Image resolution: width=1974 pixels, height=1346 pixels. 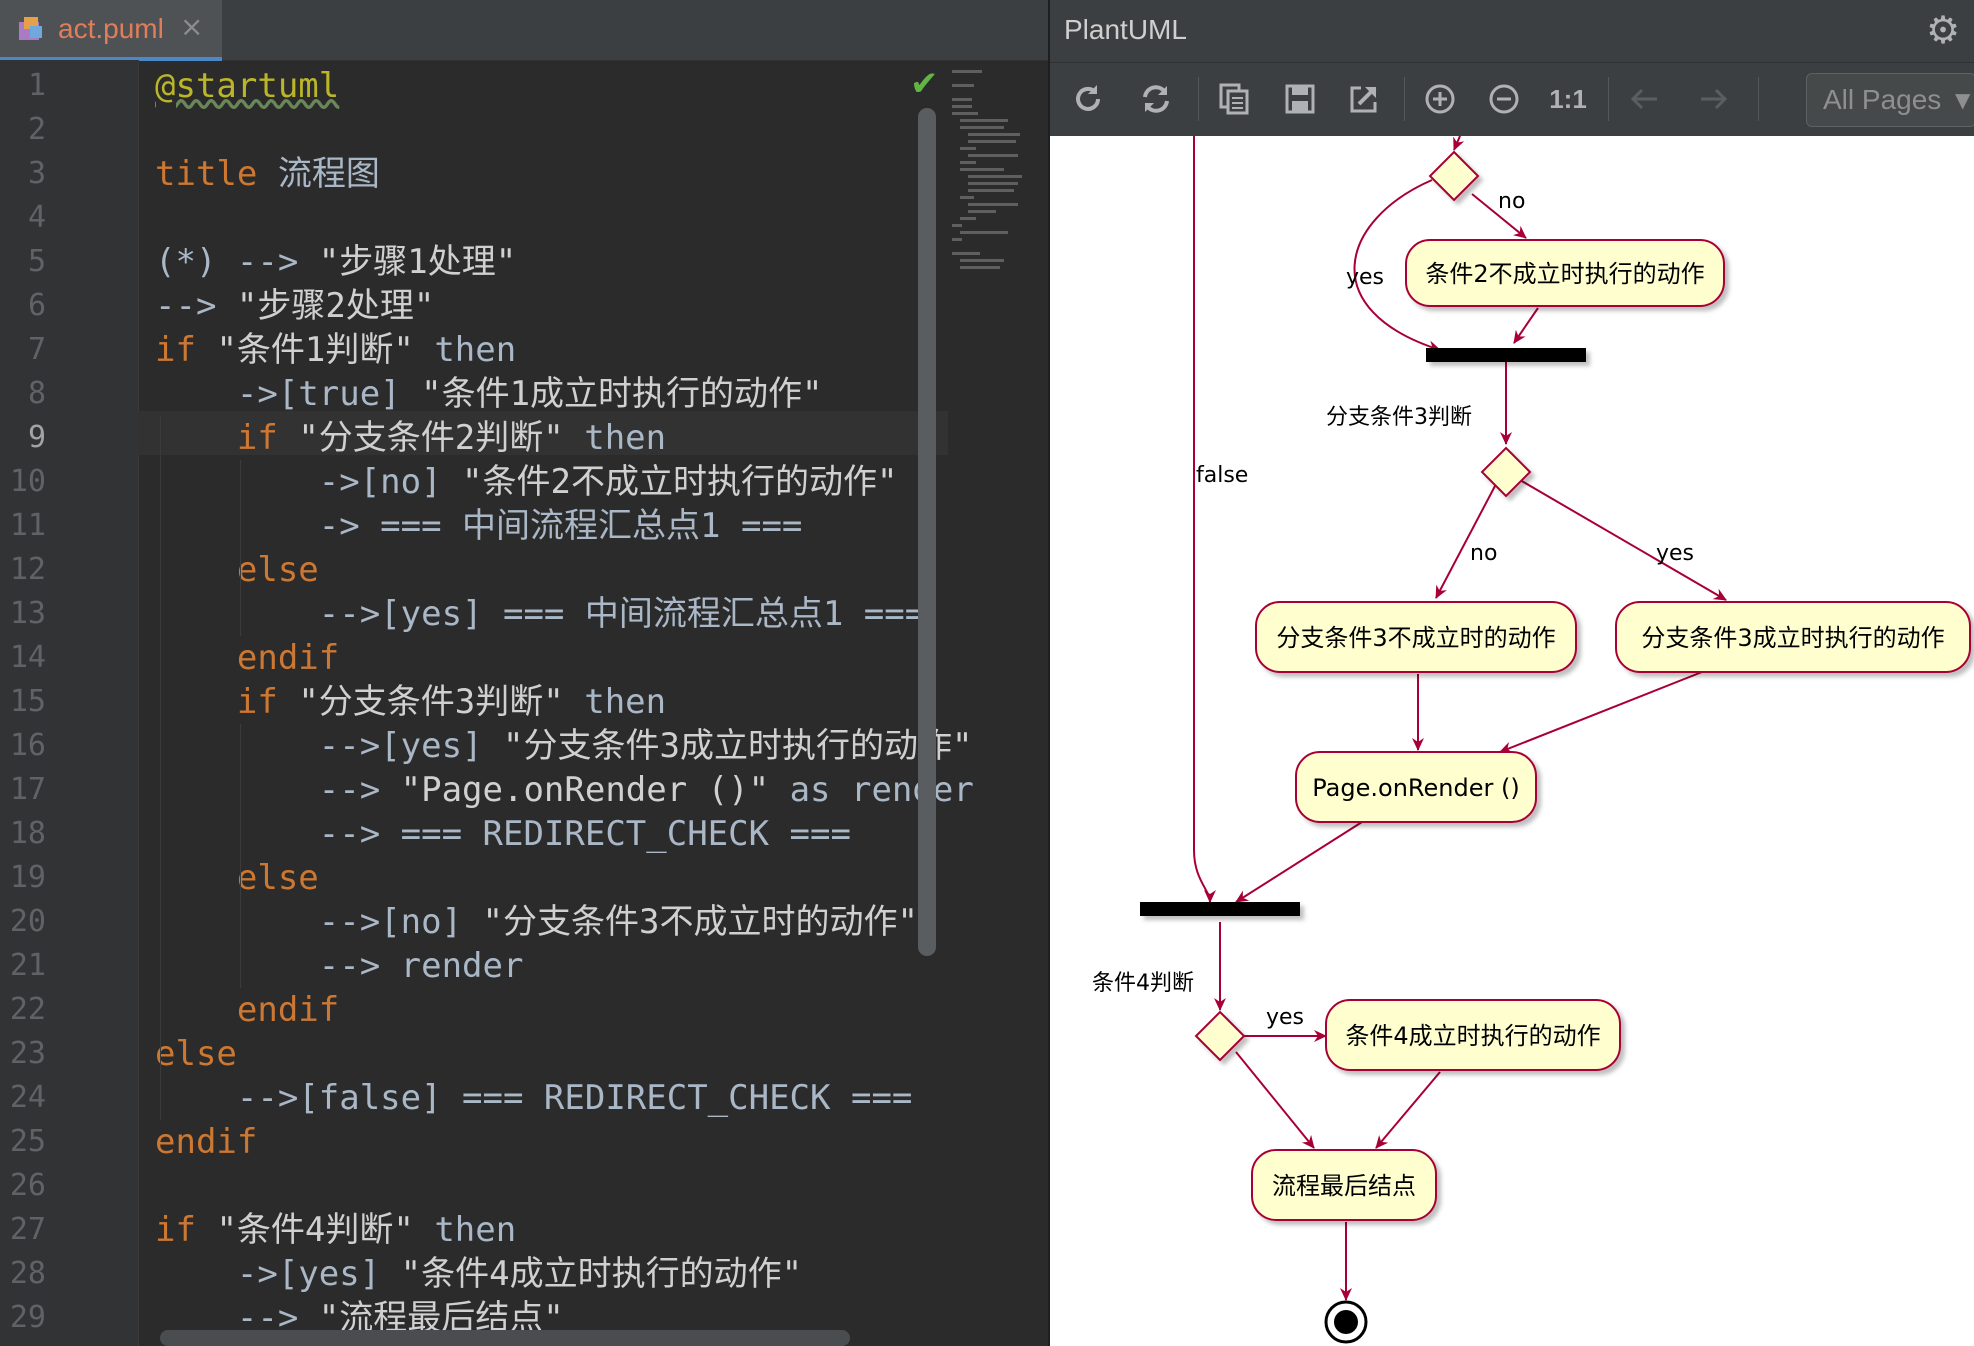 I want to click on line-number: 13, so click(x=27, y=613).